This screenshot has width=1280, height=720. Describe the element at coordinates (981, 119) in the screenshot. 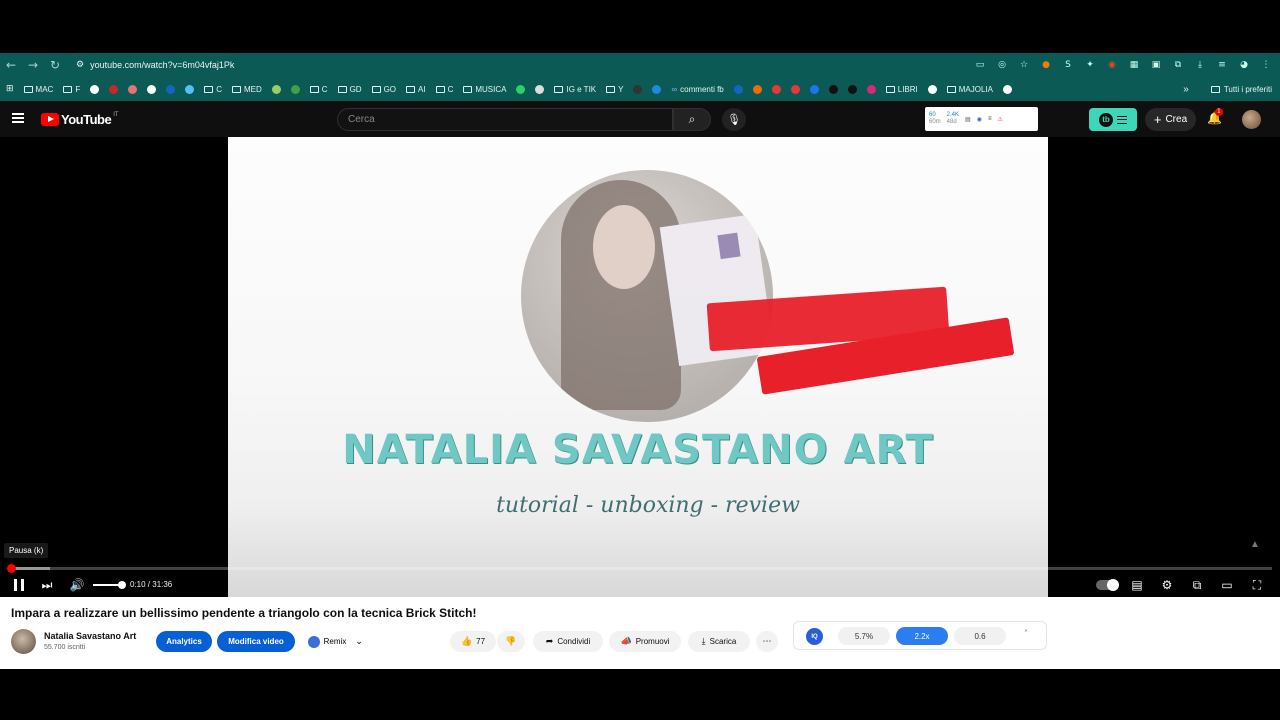

I see `stats-extension-widget: 60 60m 2.4K 48d ▤ ◉ ≡ ⚠` at that location.